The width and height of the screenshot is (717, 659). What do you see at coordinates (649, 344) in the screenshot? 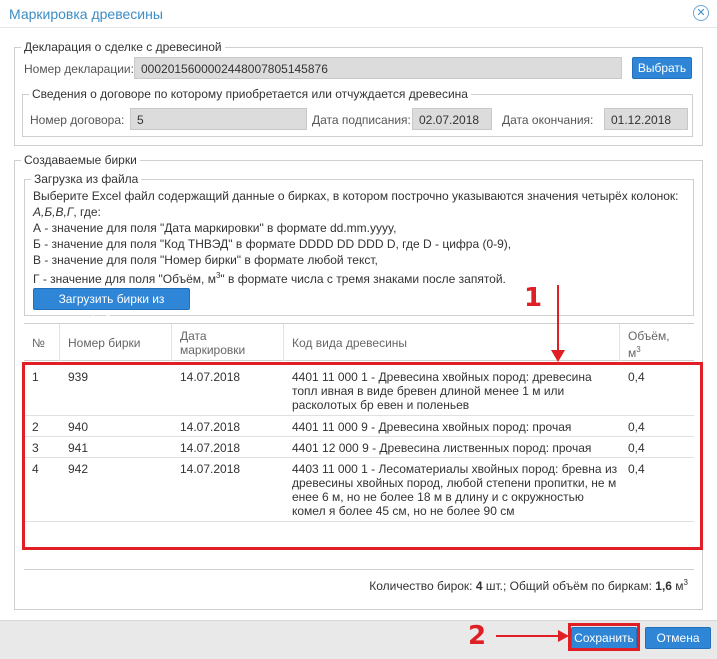
I see `header-volume: Объём, м3` at bounding box center [649, 344].